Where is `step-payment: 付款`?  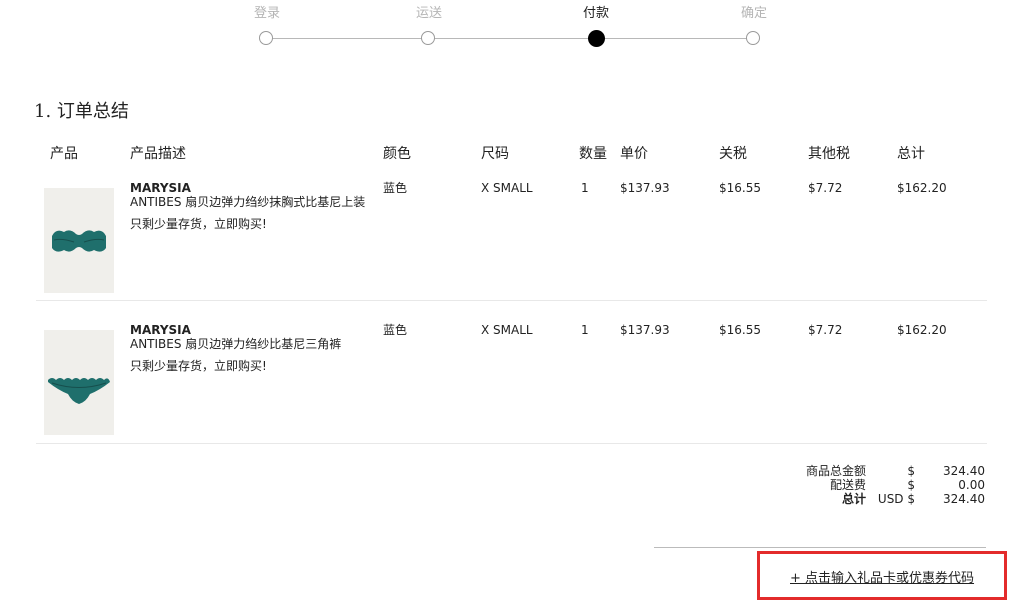
step-payment: 付款 is located at coordinates (596, 23).